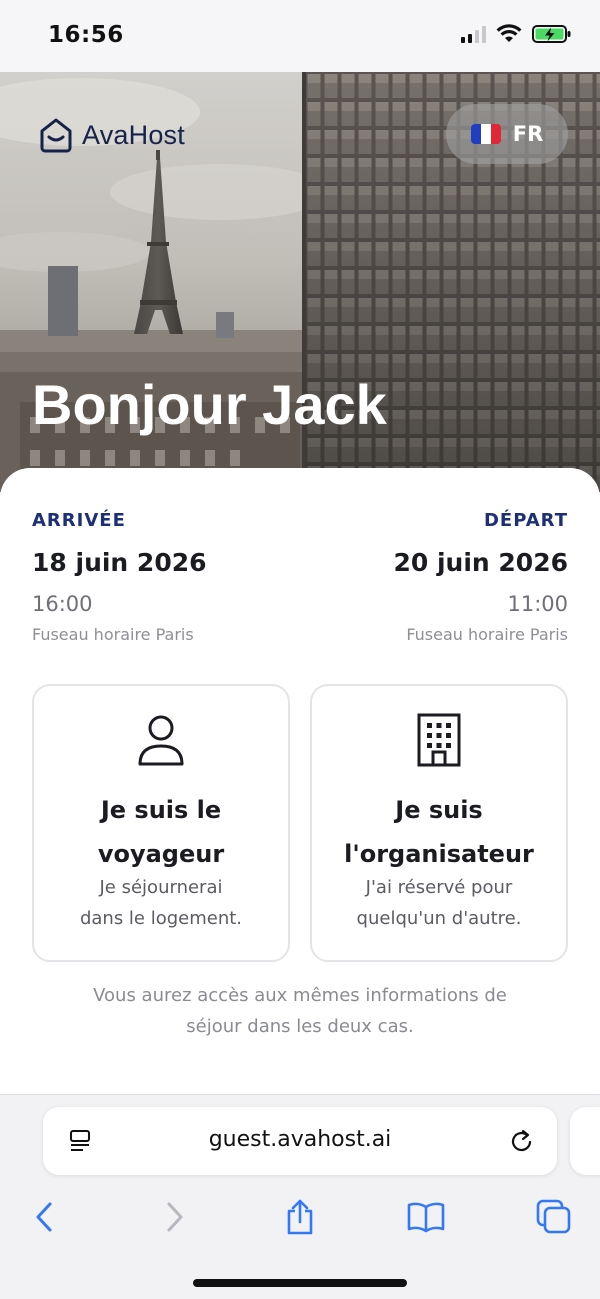  What do you see at coordinates (300, 1026) in the screenshot?
I see `info-note-line-2: séjour dans les deux cas.` at bounding box center [300, 1026].